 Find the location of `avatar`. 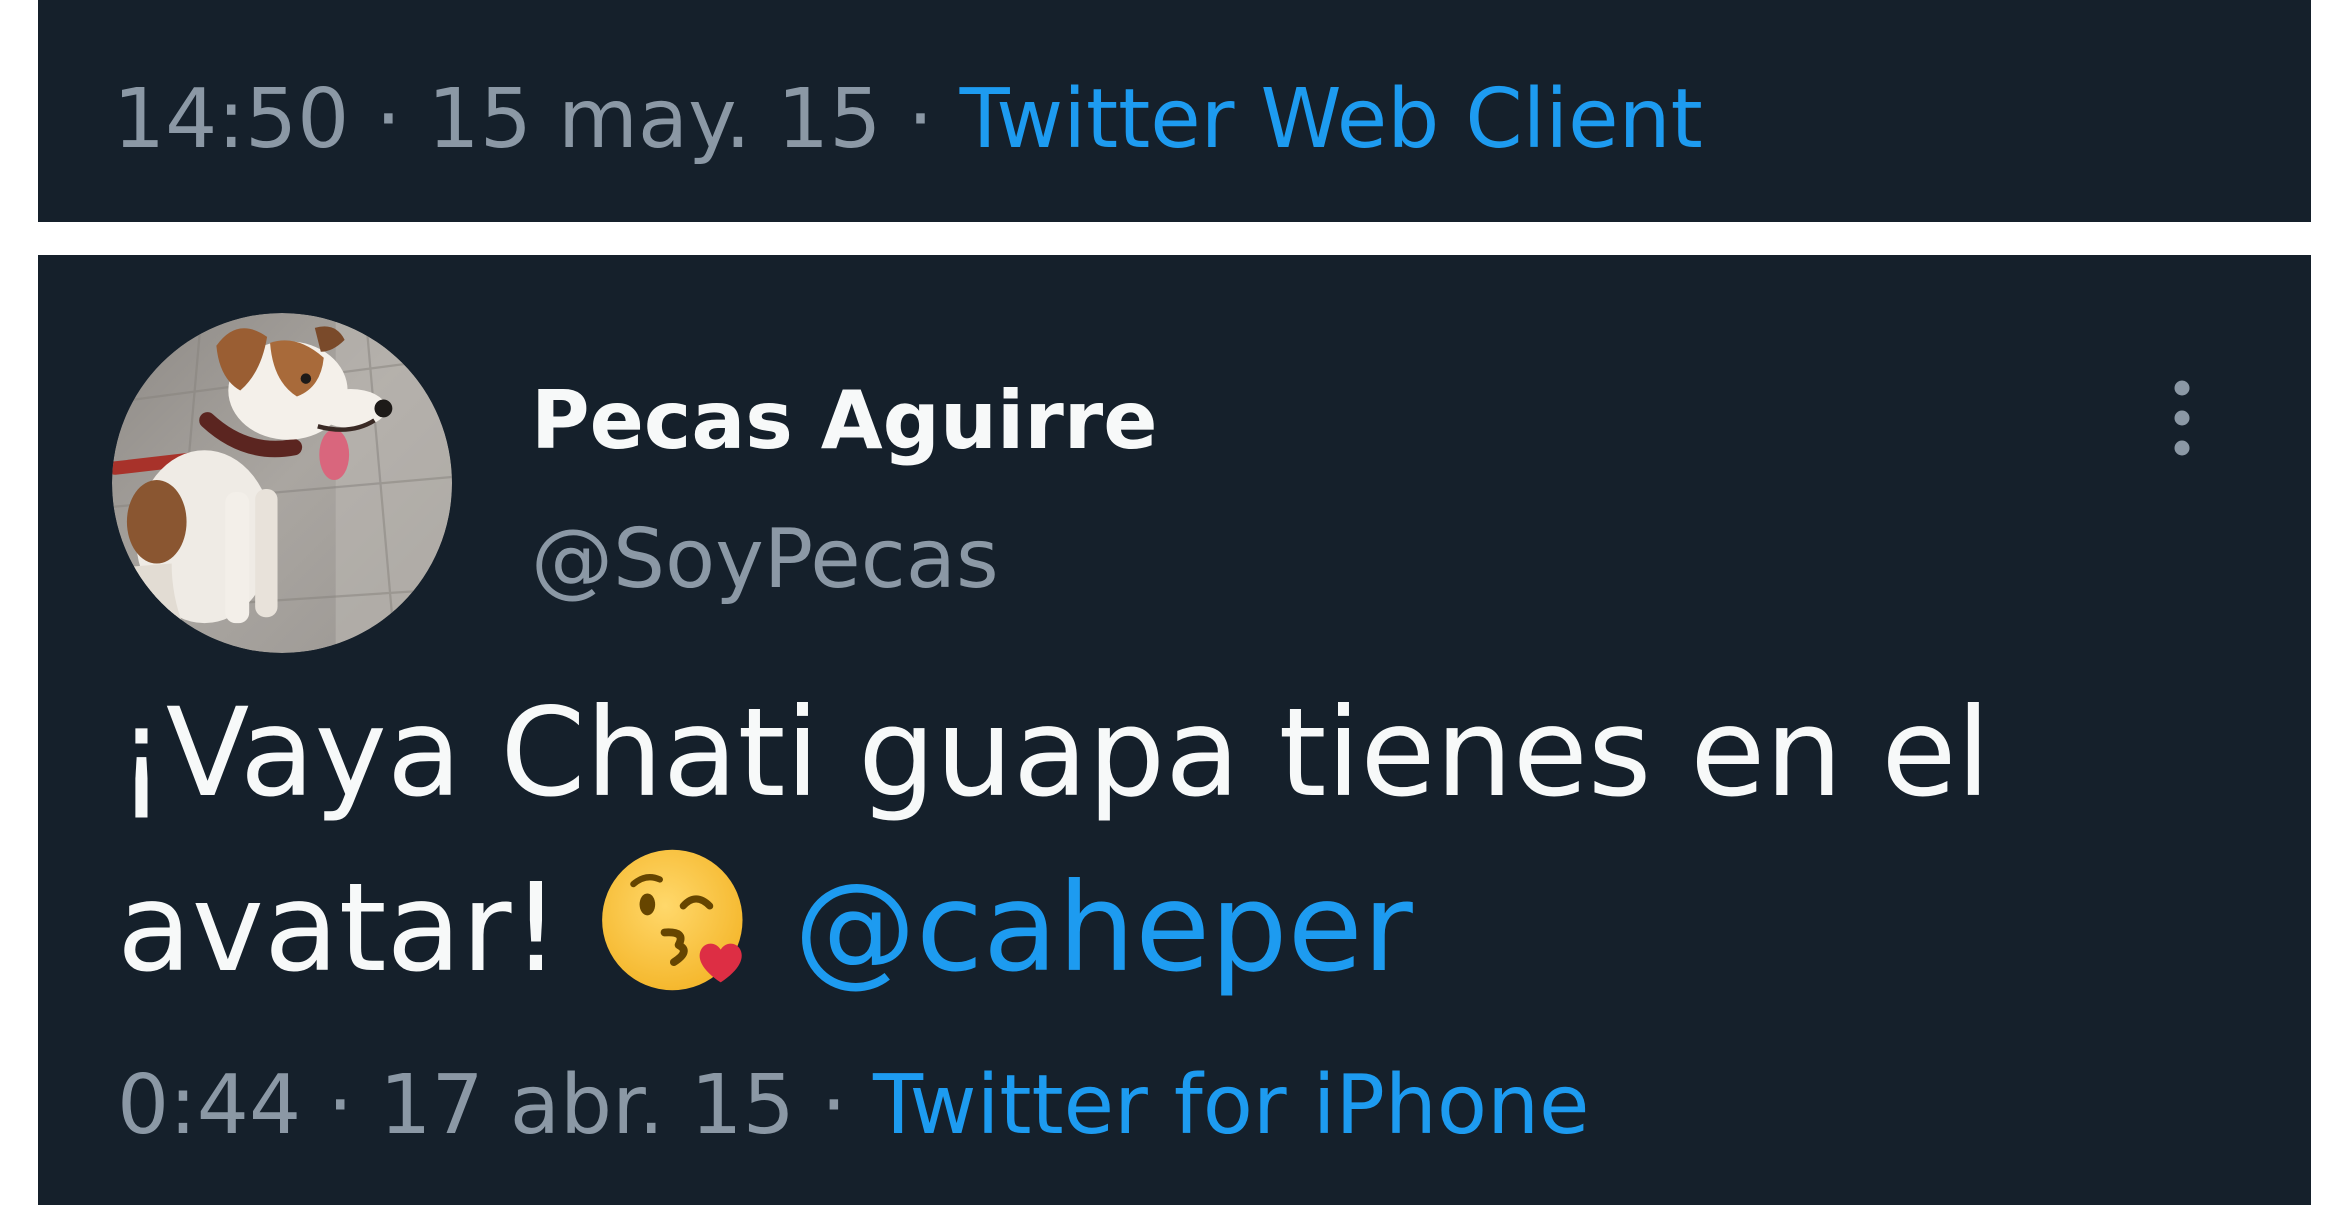

avatar is located at coordinates (282, 483).